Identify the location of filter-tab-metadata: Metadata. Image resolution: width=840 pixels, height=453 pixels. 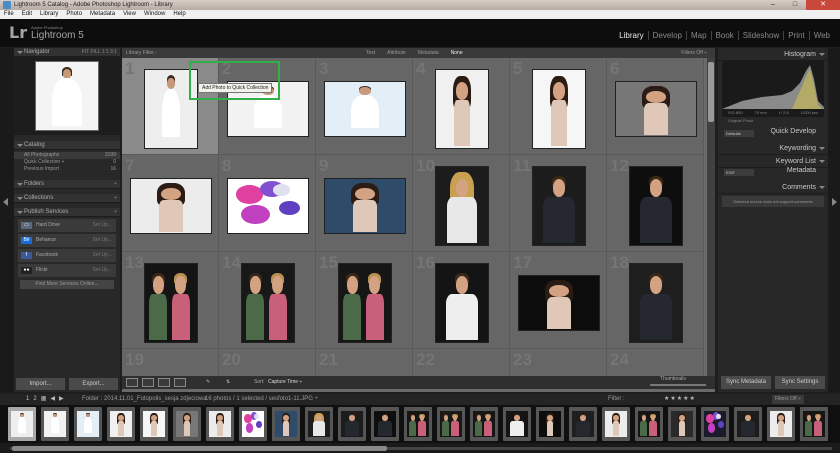
(428, 53).